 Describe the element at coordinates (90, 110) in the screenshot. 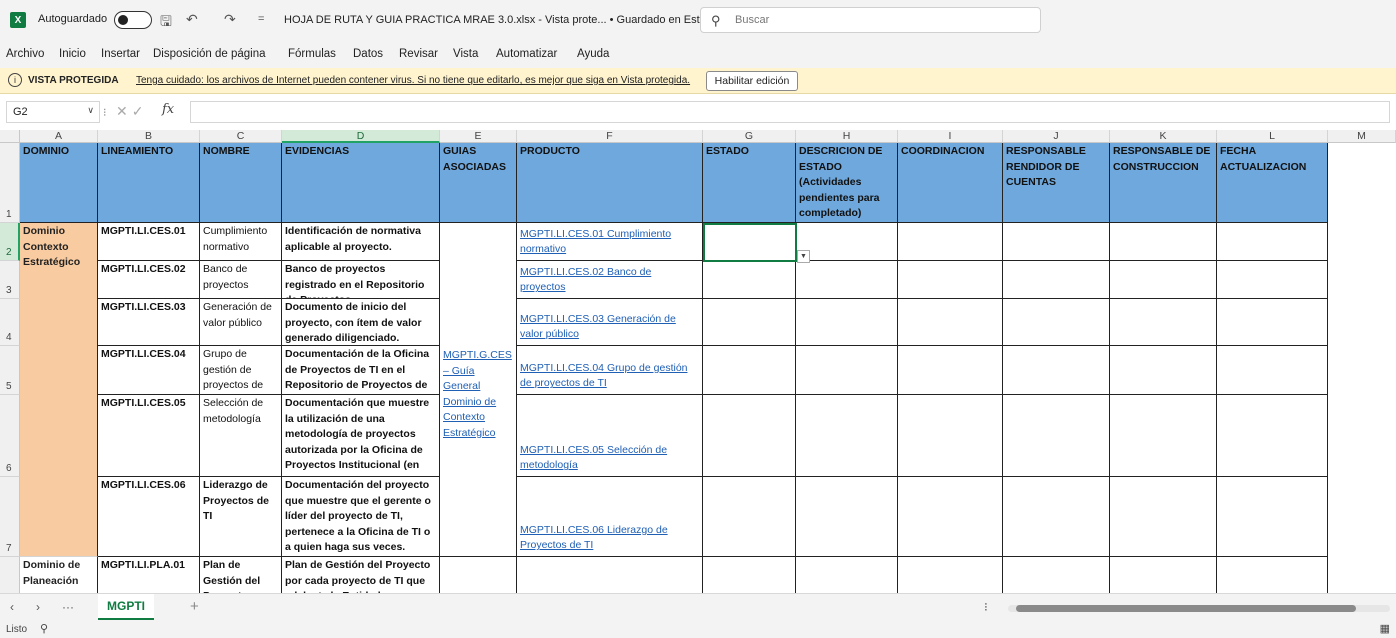

I see `chevron-down-icon: ∨` at that location.